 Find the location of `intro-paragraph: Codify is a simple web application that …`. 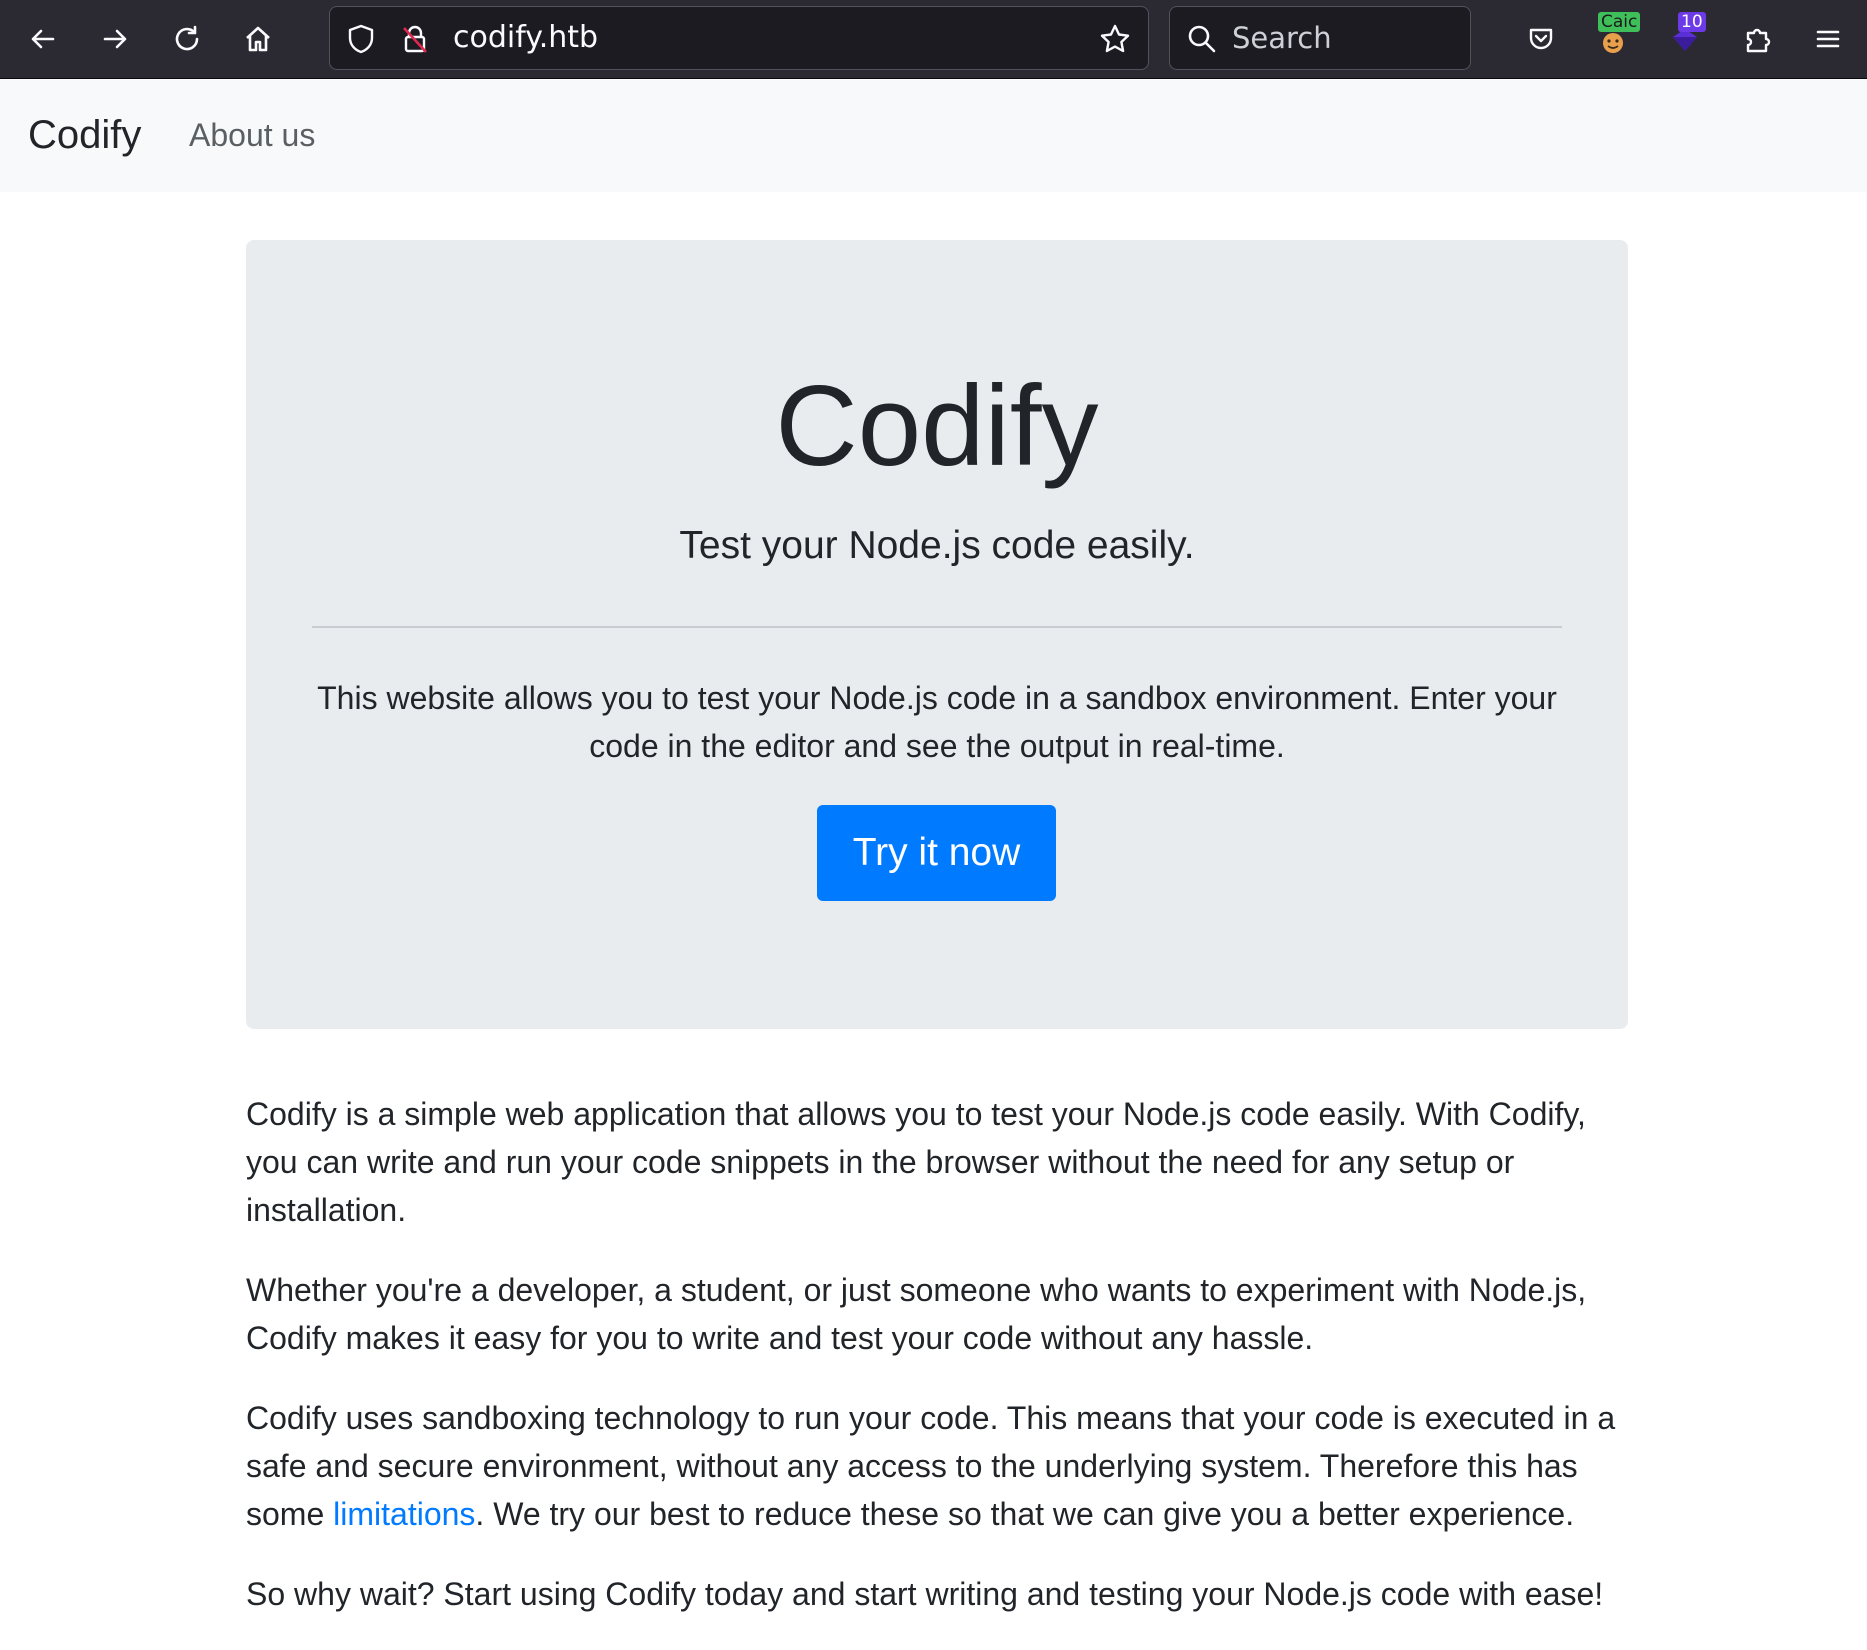

intro-paragraph: Codify is a simple web application that … is located at coordinates (916, 1162).